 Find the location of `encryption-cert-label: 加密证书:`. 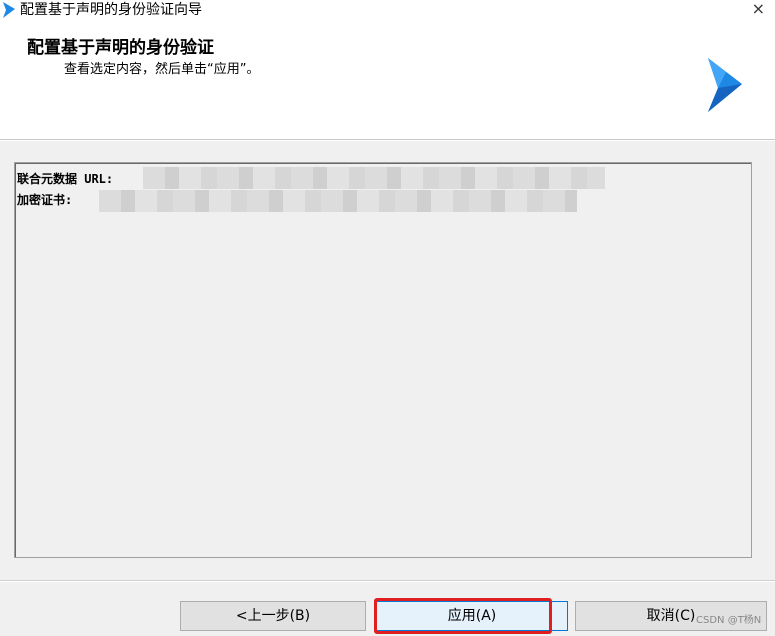

encryption-cert-label: 加密证书: is located at coordinates (45, 200).